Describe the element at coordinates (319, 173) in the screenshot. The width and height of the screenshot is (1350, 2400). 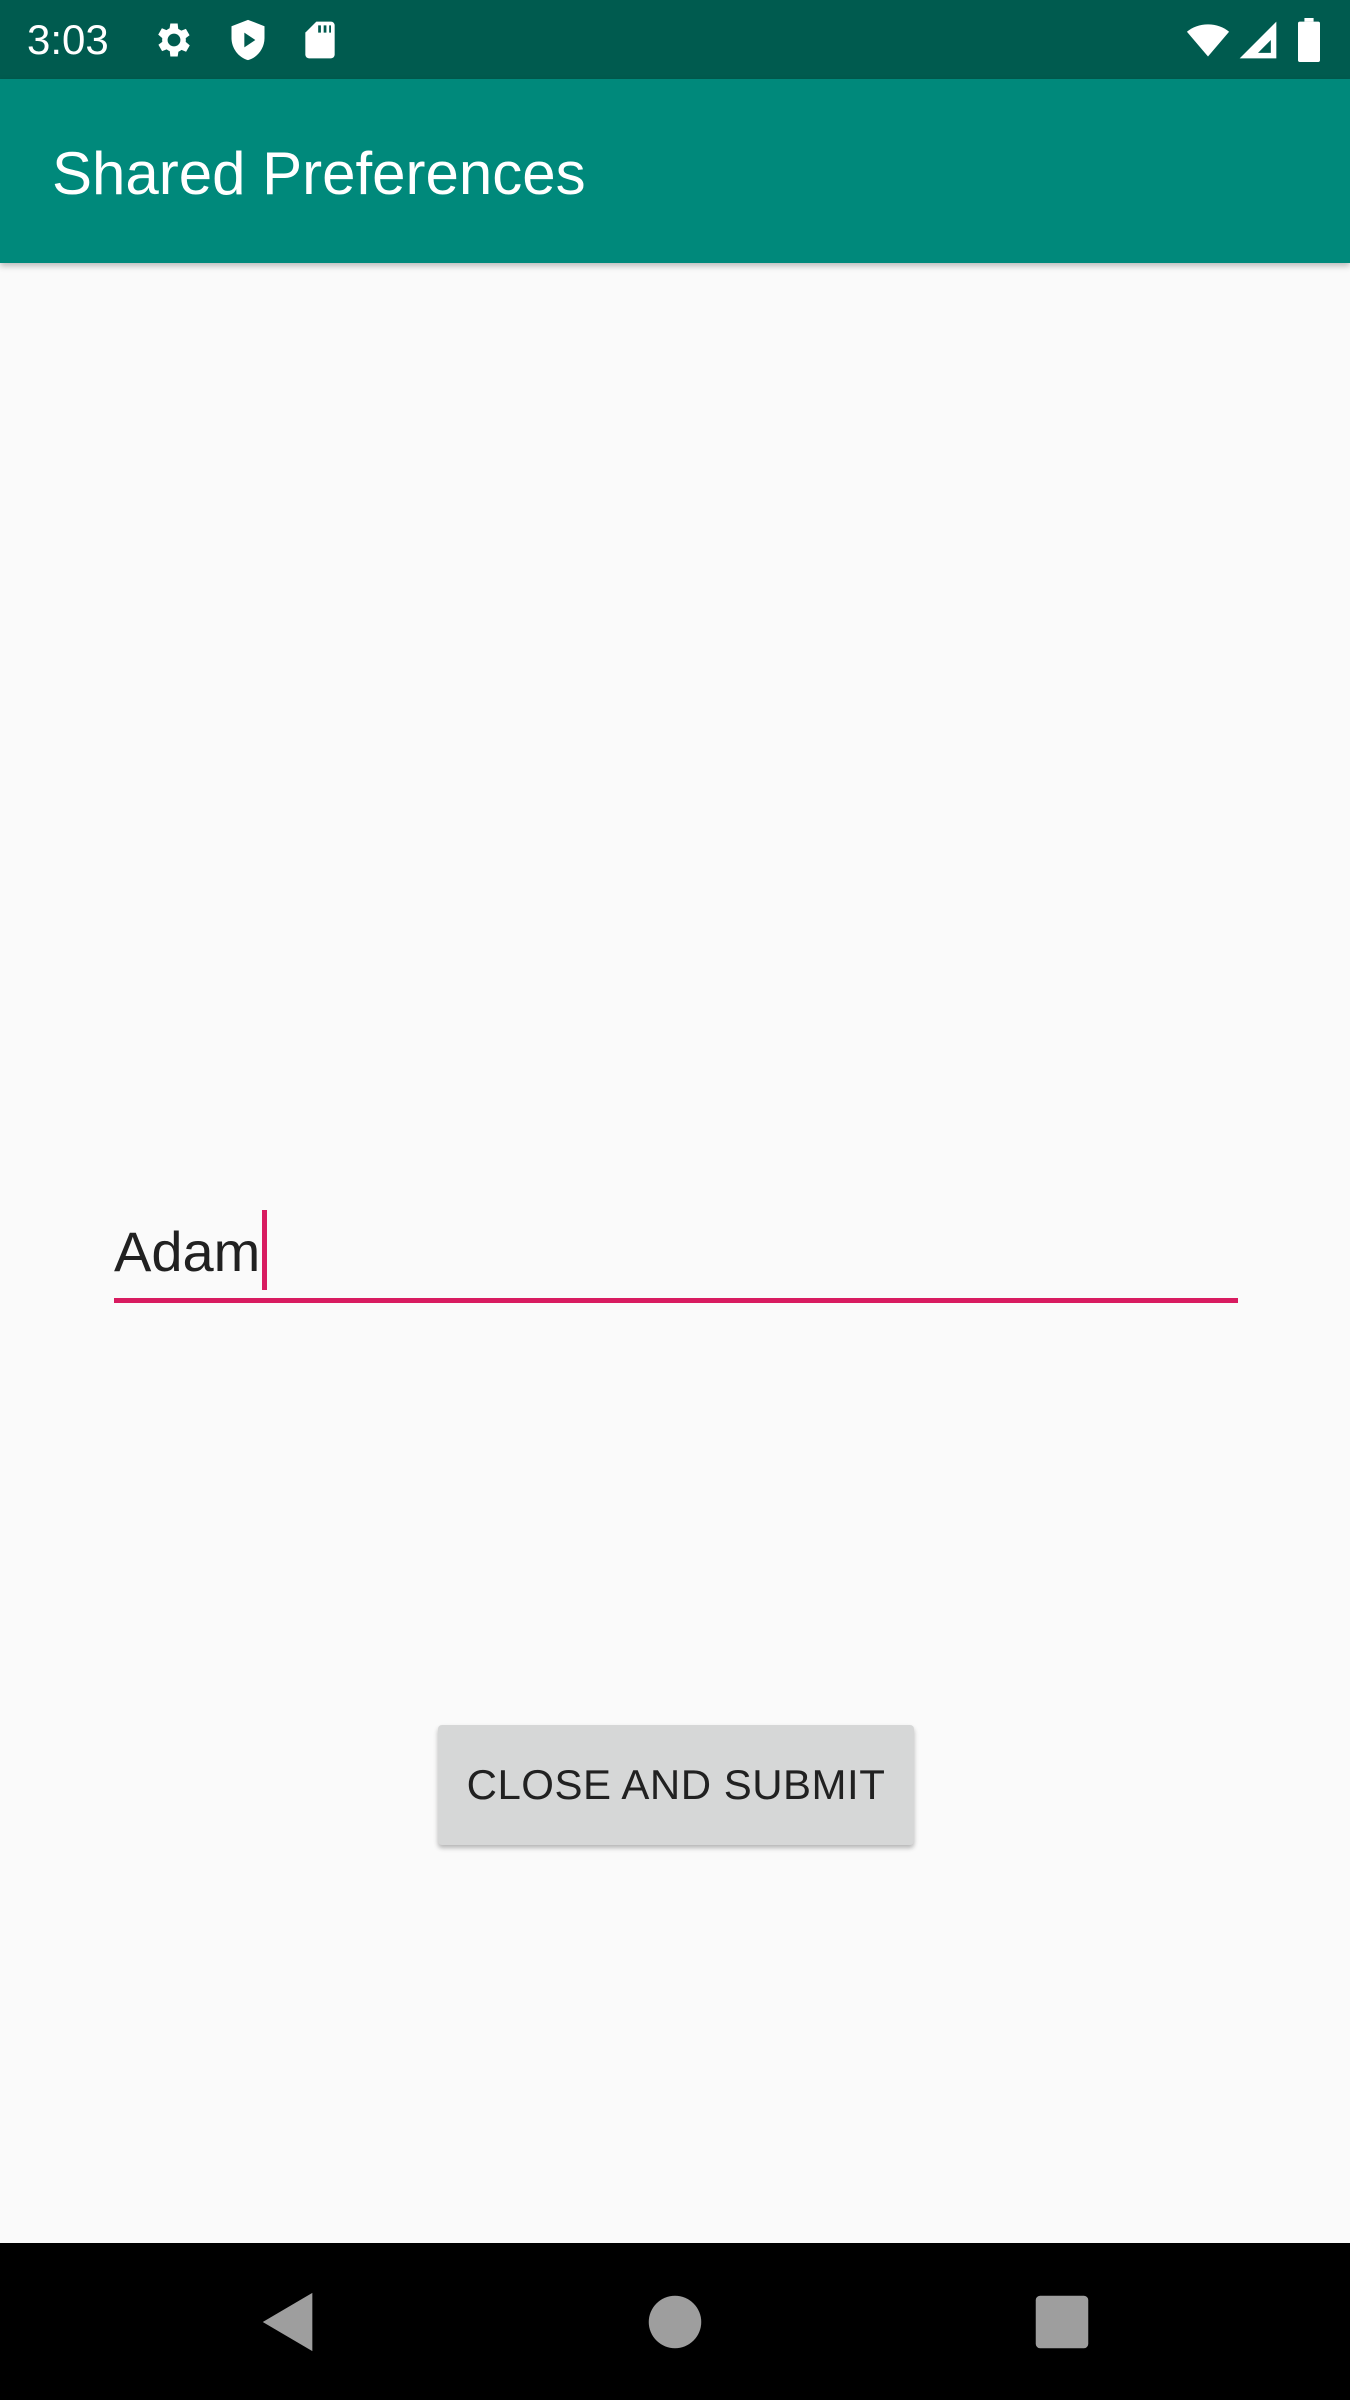
I see `app-title: Shared Preferences` at that location.